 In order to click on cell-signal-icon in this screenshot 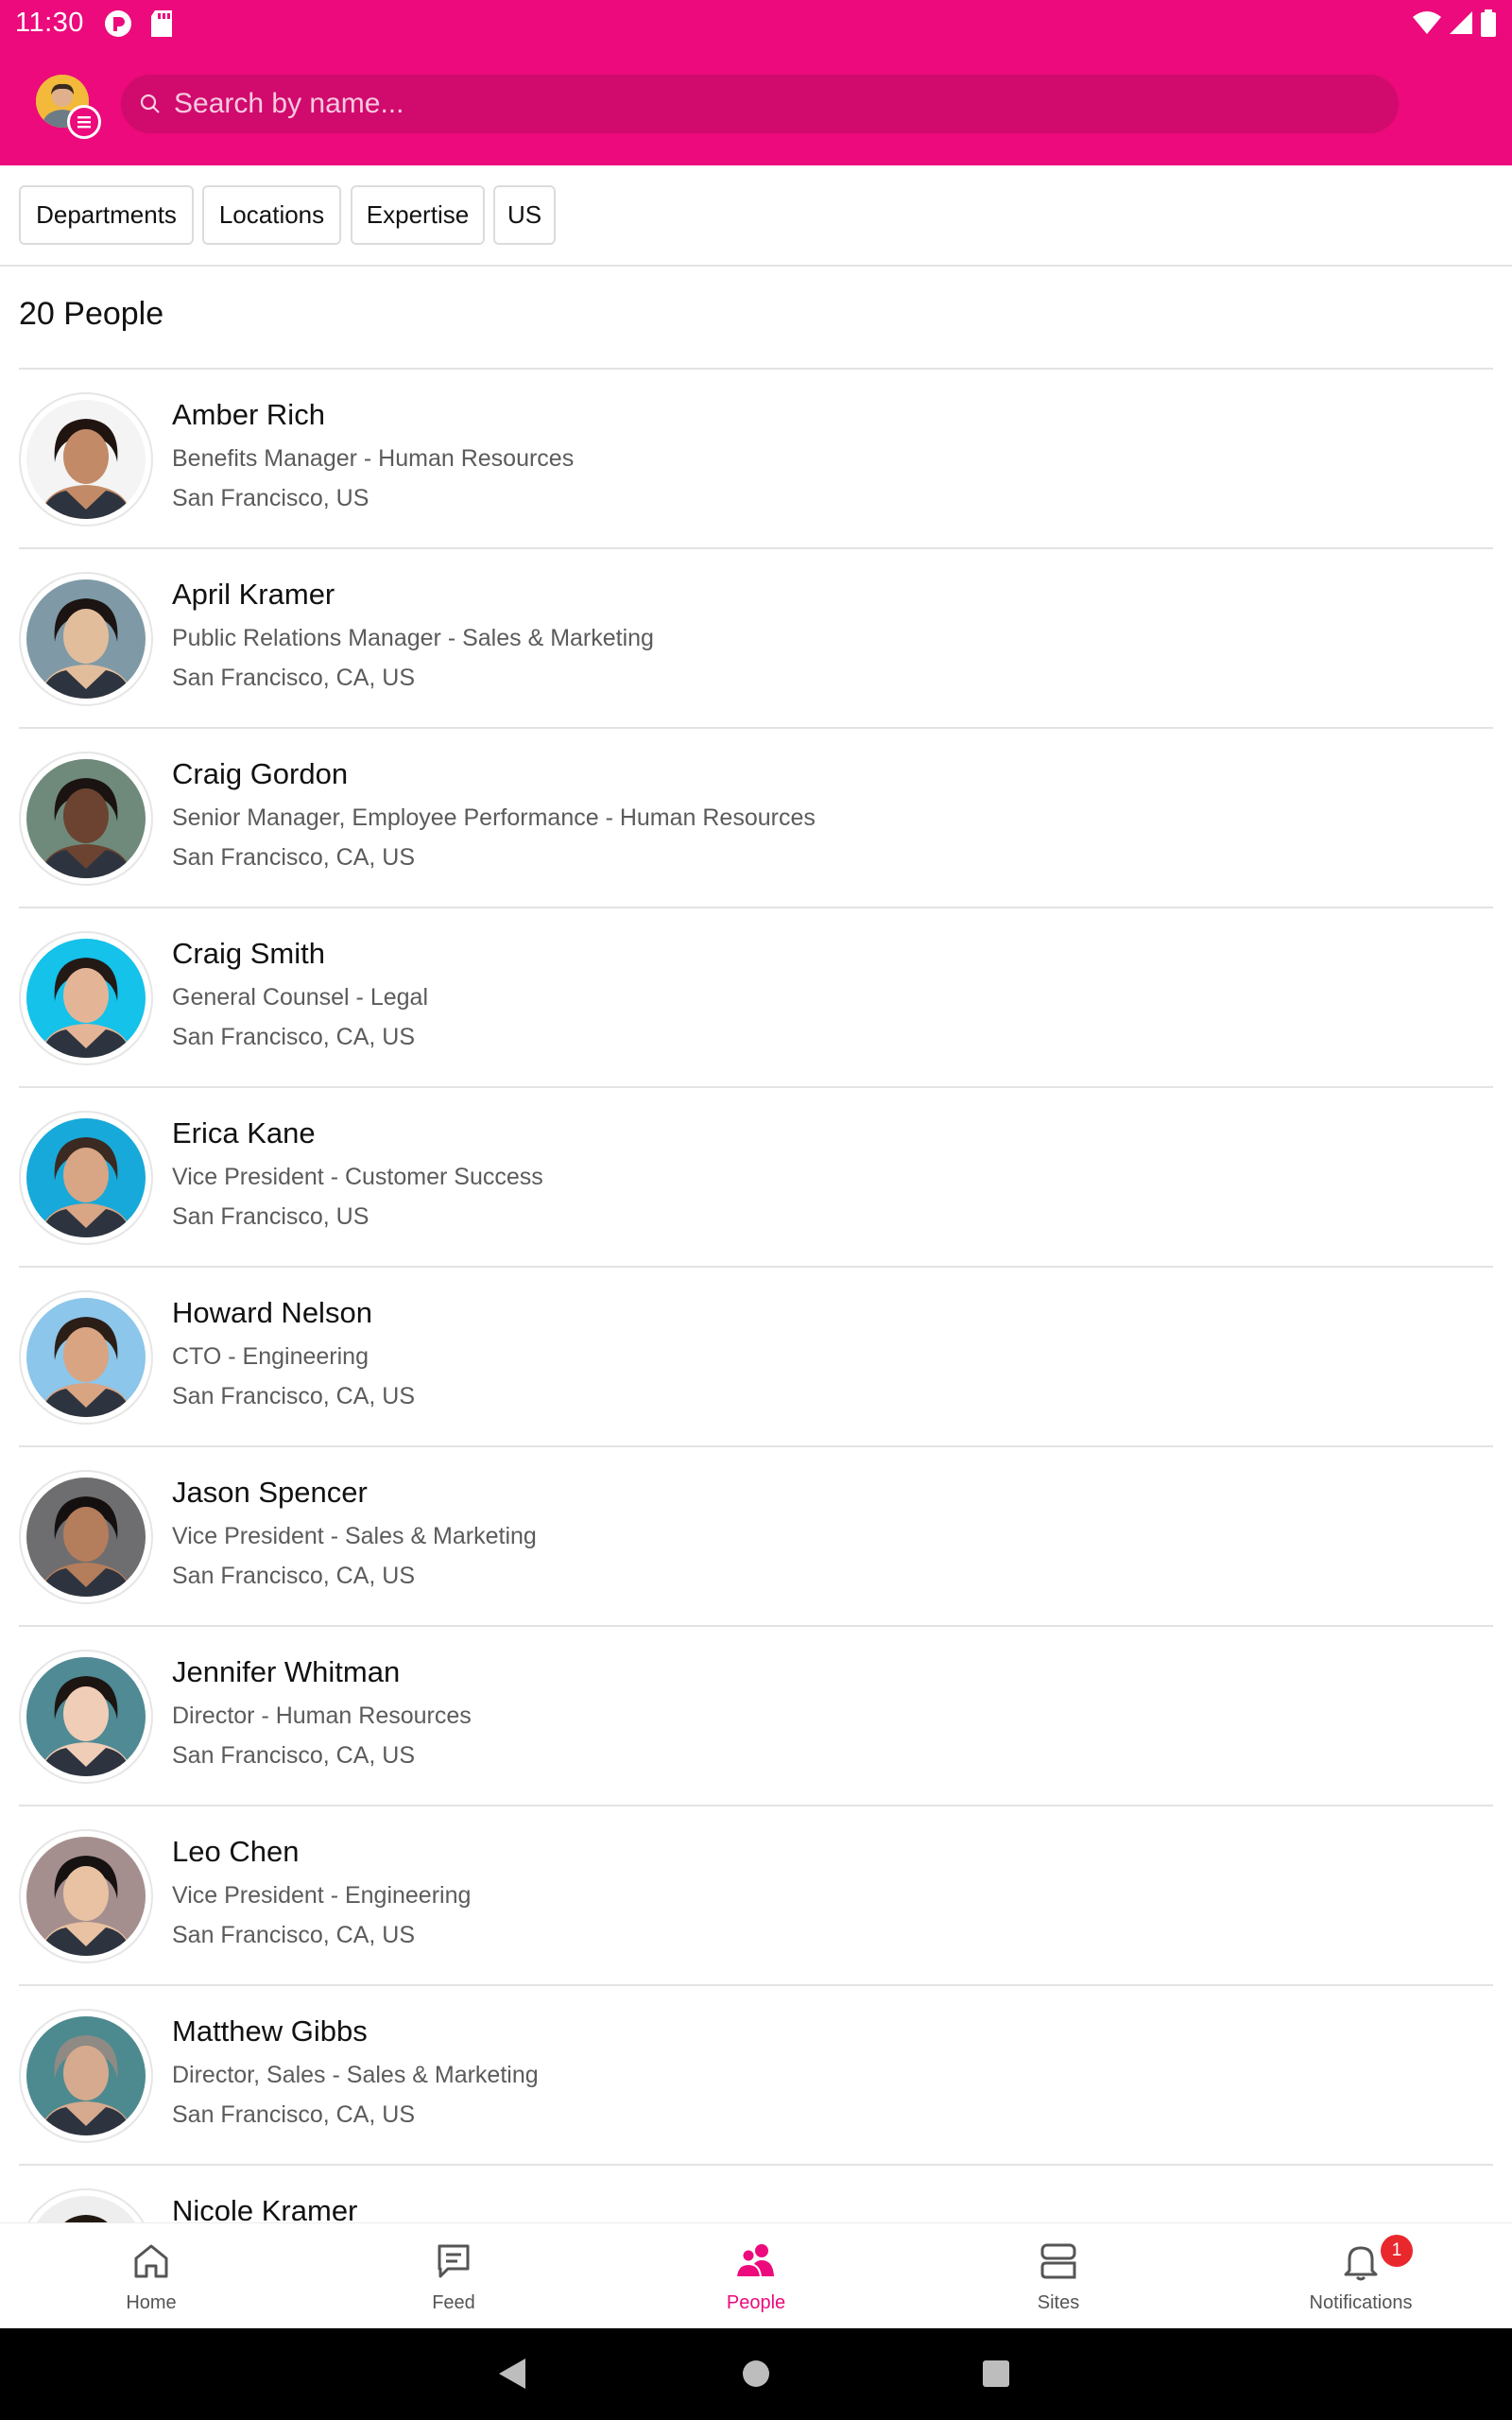, I will do `click(1461, 25)`.